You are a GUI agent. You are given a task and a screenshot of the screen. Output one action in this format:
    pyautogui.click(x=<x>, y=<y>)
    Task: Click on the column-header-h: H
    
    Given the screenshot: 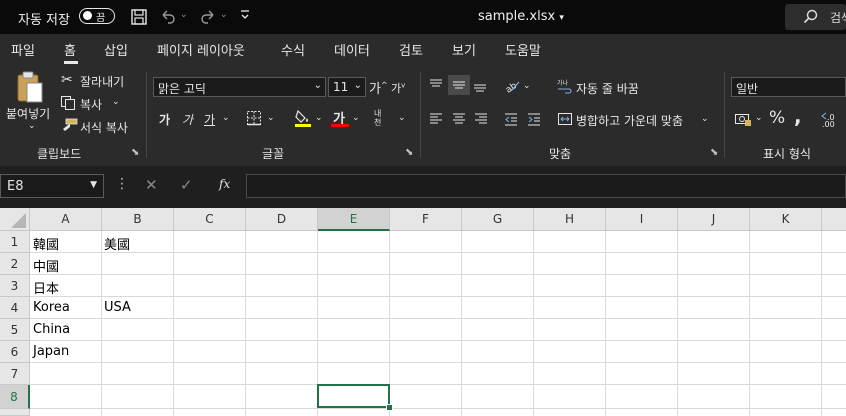 What is the action you would take?
    pyautogui.click(x=570, y=219)
    